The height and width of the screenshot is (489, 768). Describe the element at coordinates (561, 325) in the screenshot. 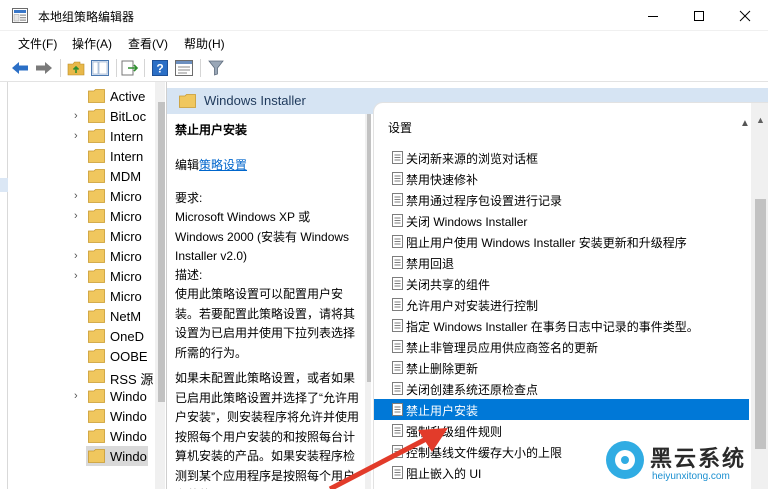

I see `setting-row: 指定 Windows Installer 在事务日志中记录的事件类型。` at that location.